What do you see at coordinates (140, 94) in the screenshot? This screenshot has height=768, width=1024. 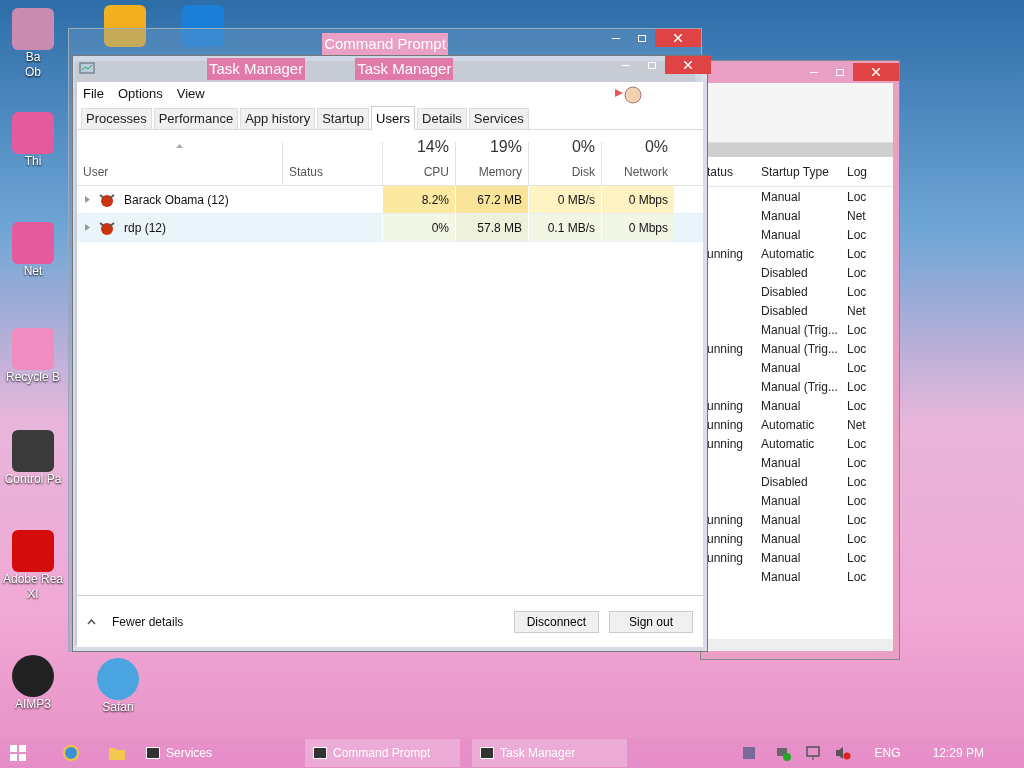 I see `menu-item: Options` at bounding box center [140, 94].